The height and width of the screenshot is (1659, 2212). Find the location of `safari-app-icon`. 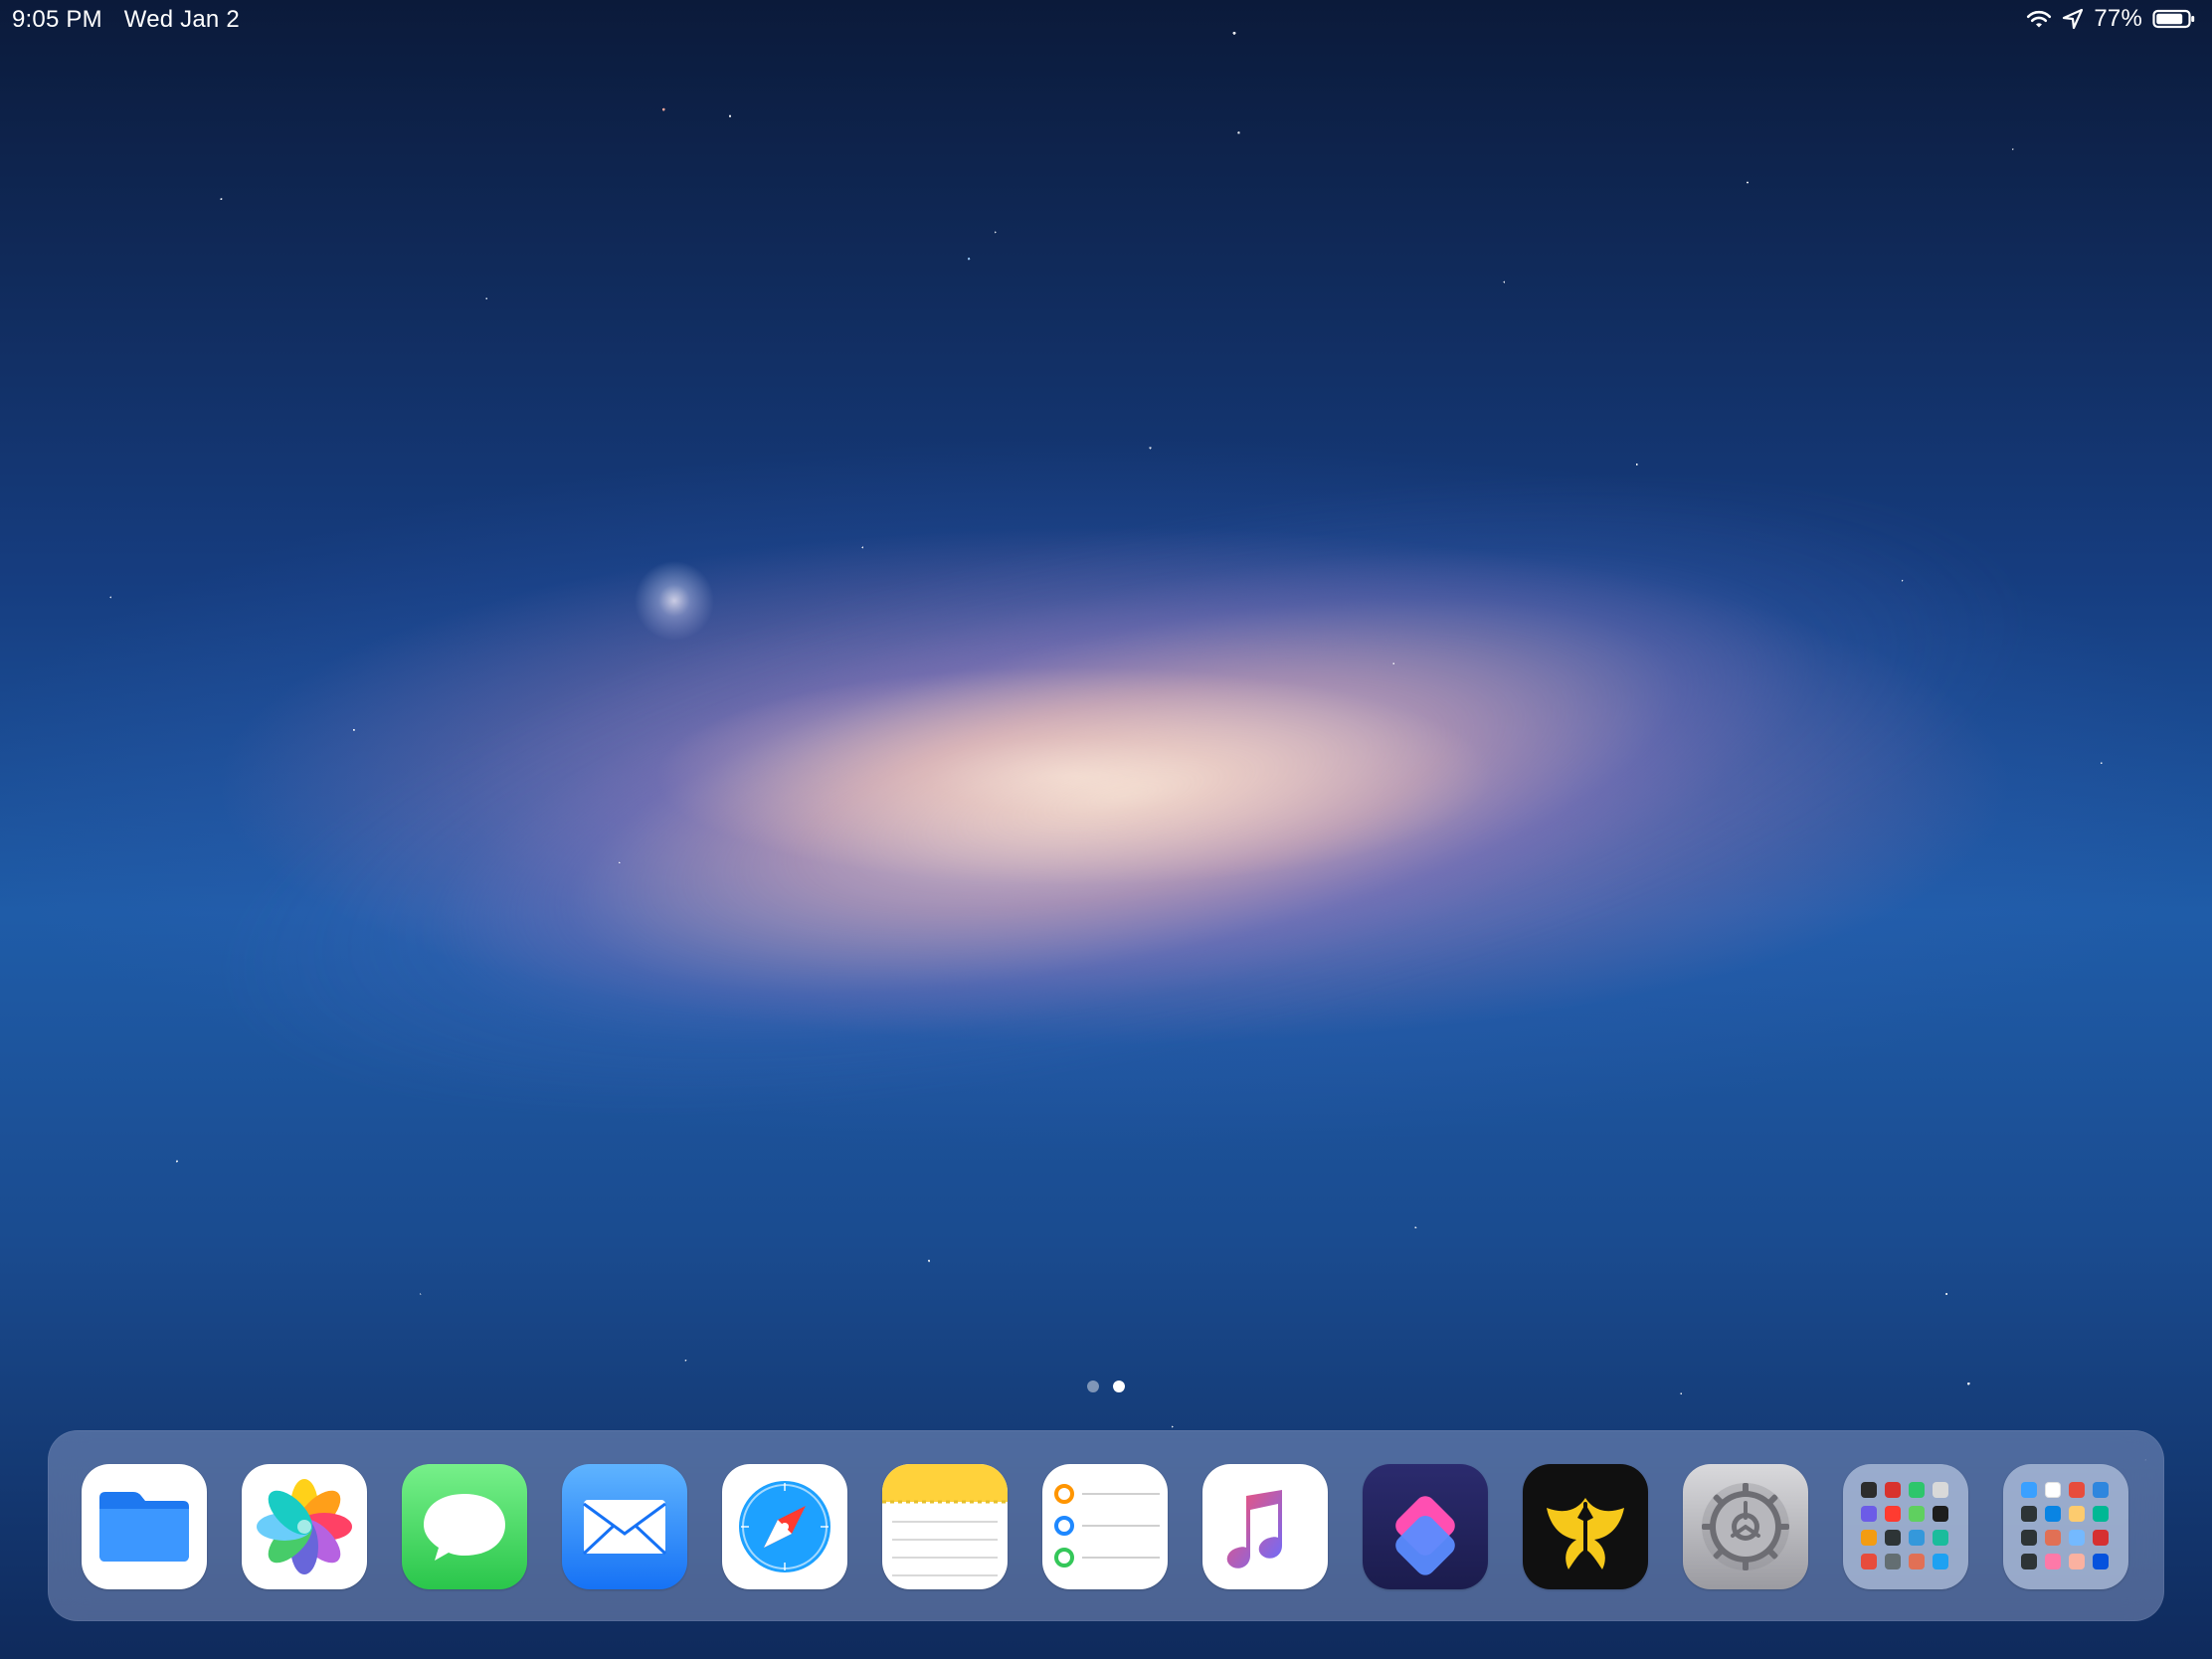

safari-app-icon is located at coordinates (784, 1526).